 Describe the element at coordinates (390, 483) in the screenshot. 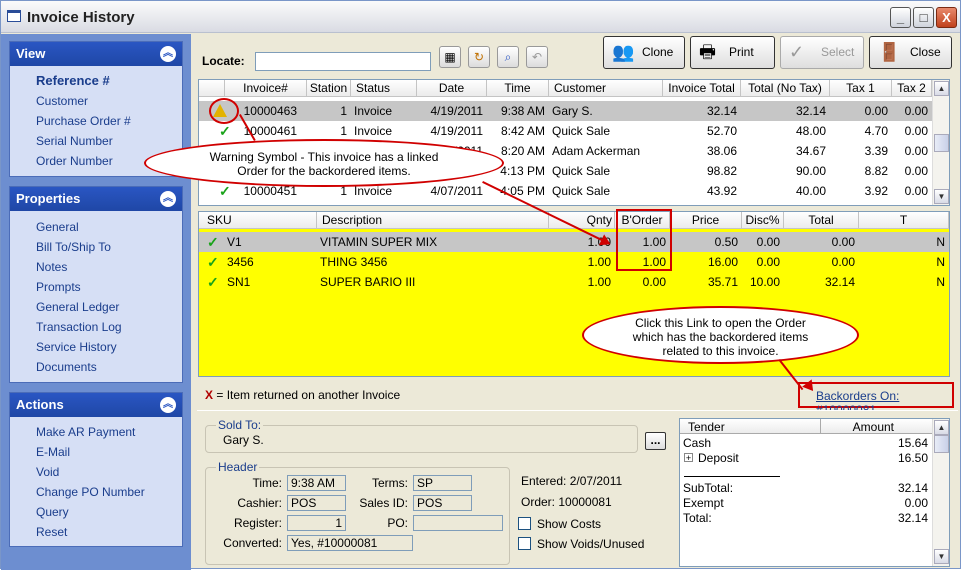

I see `terms-label: Terms:` at that location.